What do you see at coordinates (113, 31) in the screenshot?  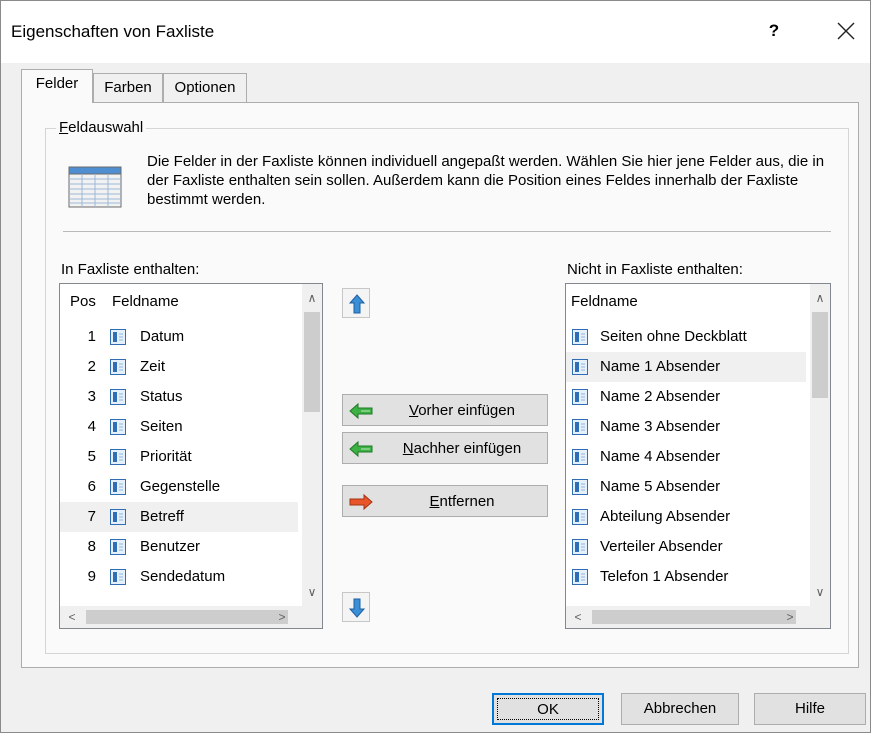 I see `window-title: Eigenschaften von Faxliste` at bounding box center [113, 31].